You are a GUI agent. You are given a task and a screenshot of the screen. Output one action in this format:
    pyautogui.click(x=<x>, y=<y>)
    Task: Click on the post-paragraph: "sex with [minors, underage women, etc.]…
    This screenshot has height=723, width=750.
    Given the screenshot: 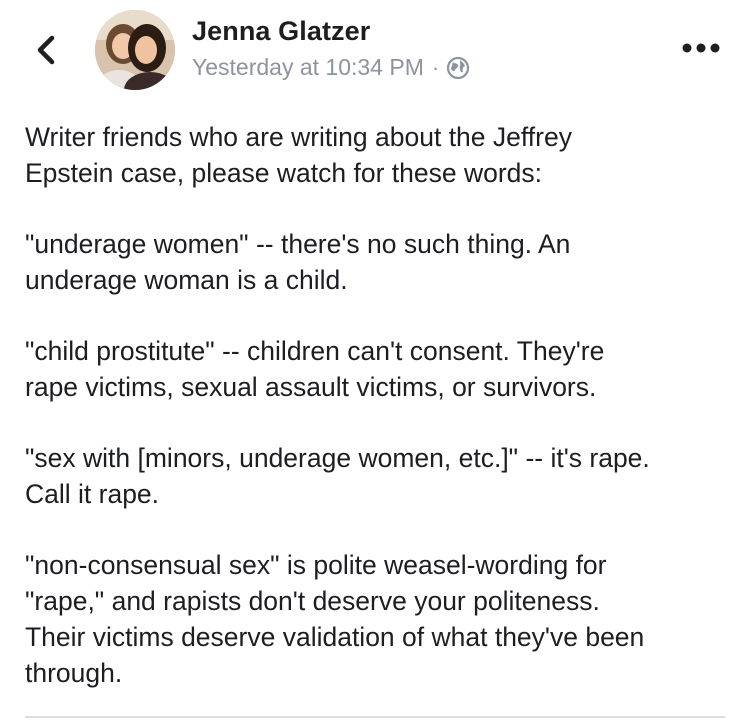 What is the action you would take?
    pyautogui.click(x=380, y=476)
    